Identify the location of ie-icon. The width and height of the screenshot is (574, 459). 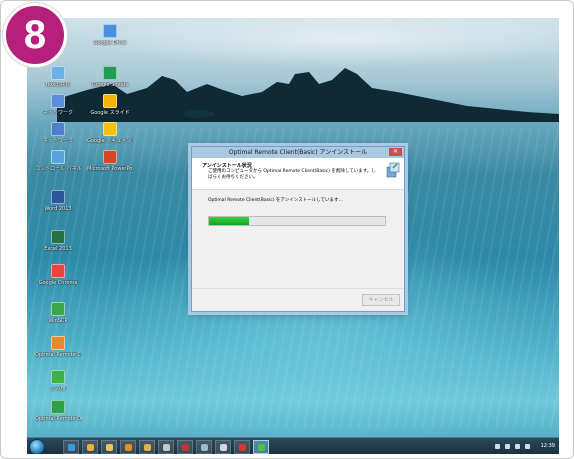
(71, 447).